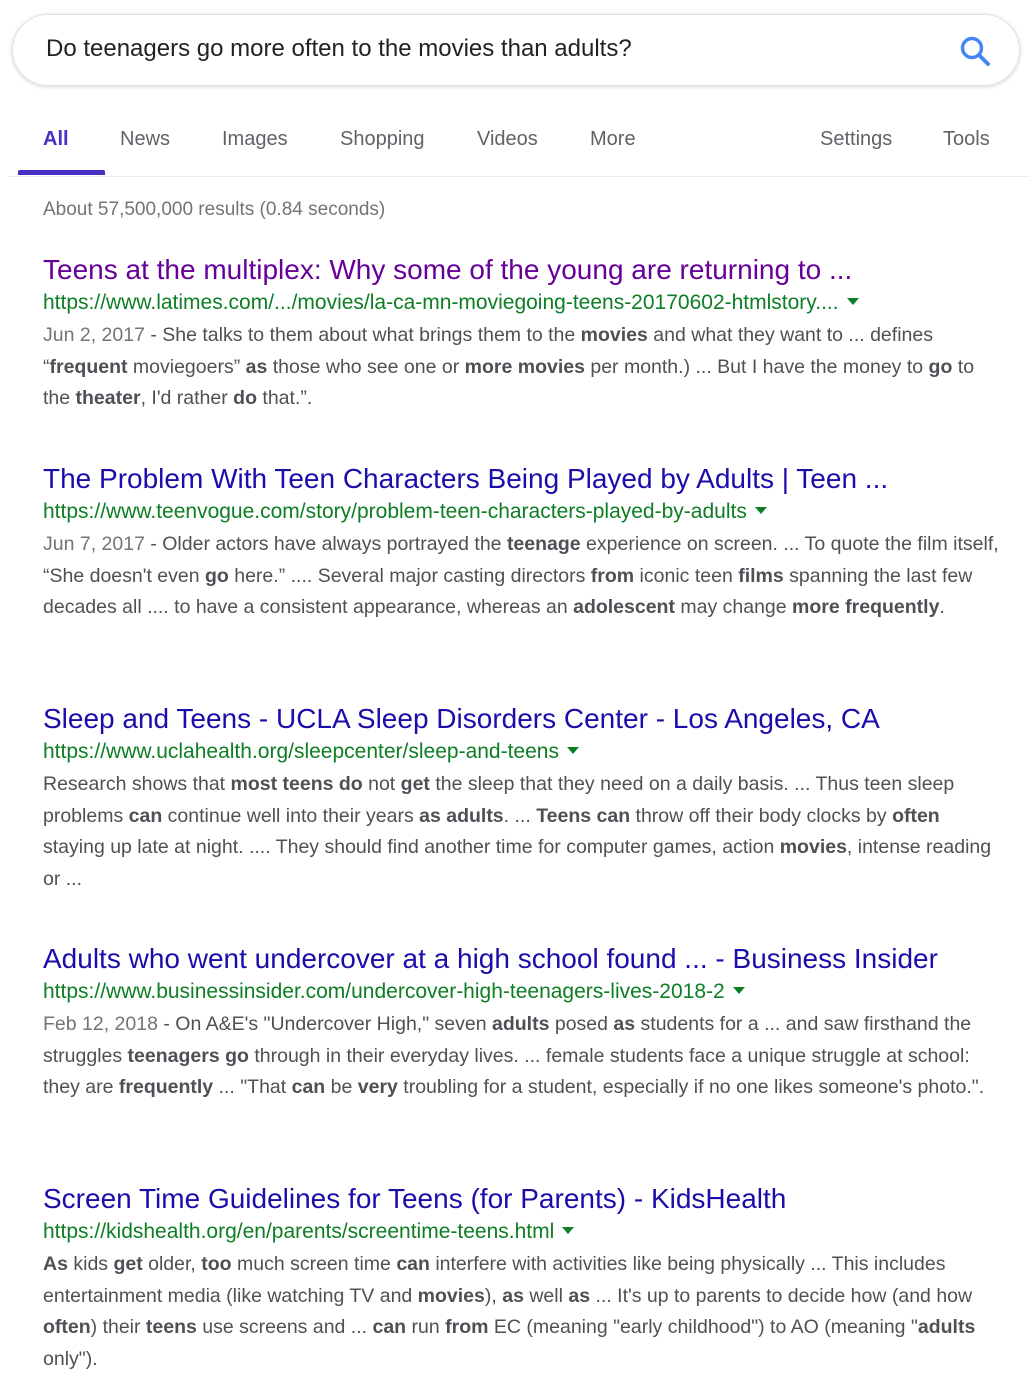 Image resolution: width=1031 pixels, height=1376 pixels. What do you see at coordinates (61, 172) in the screenshot?
I see `active-tab-indicator` at bounding box center [61, 172].